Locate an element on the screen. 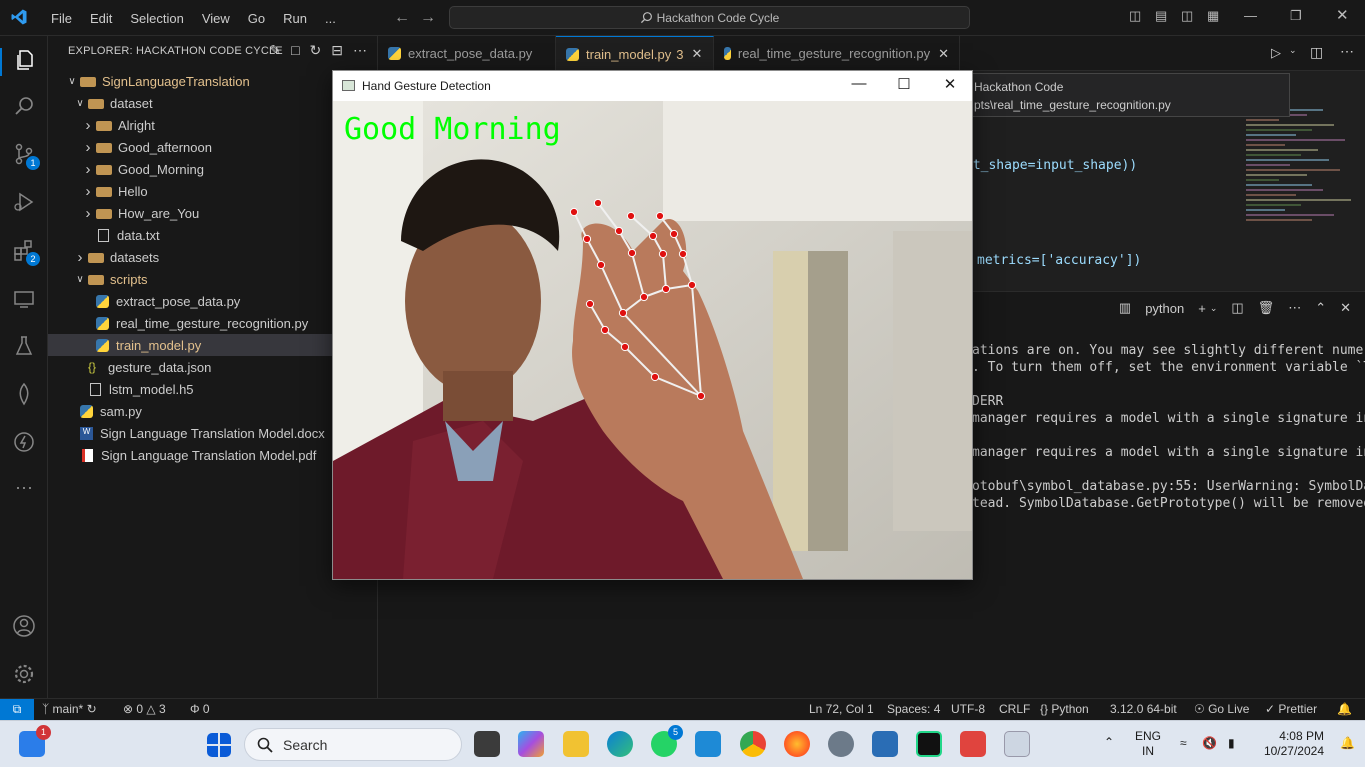 The height and width of the screenshot is (767, 1365). toggle-panel-icon: ▤ is located at coordinates (1161, 16).